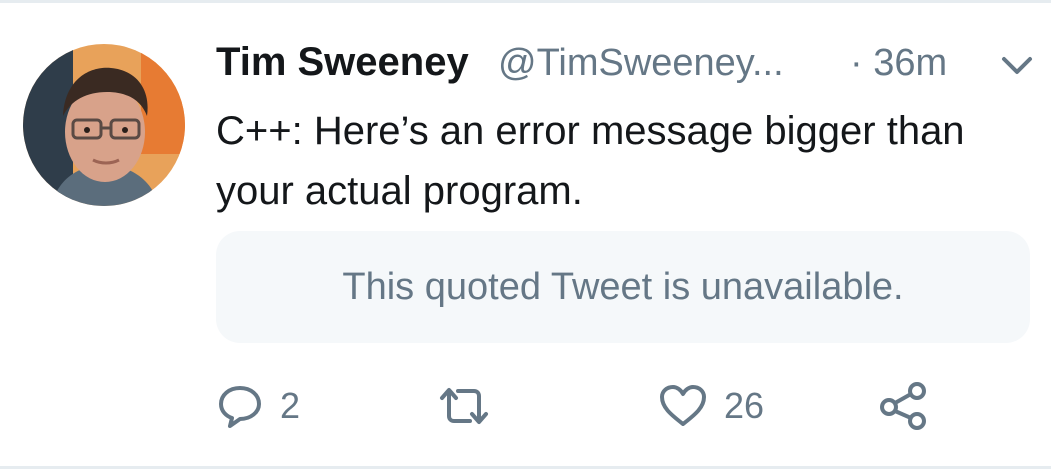  Describe the element at coordinates (711, 406) in the screenshot. I see `like-button: 26` at that location.